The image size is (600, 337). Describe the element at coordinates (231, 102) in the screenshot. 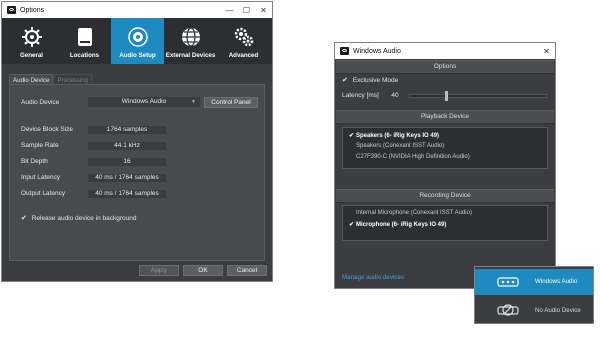

I see `control-panel-button: Control Panel` at that location.